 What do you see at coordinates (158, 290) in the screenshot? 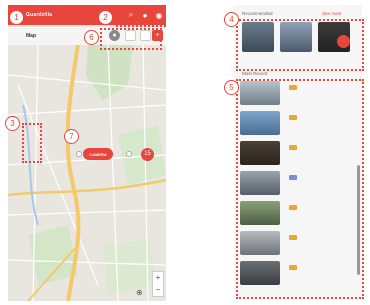
I see `zoom-out-button: −` at bounding box center [158, 290].